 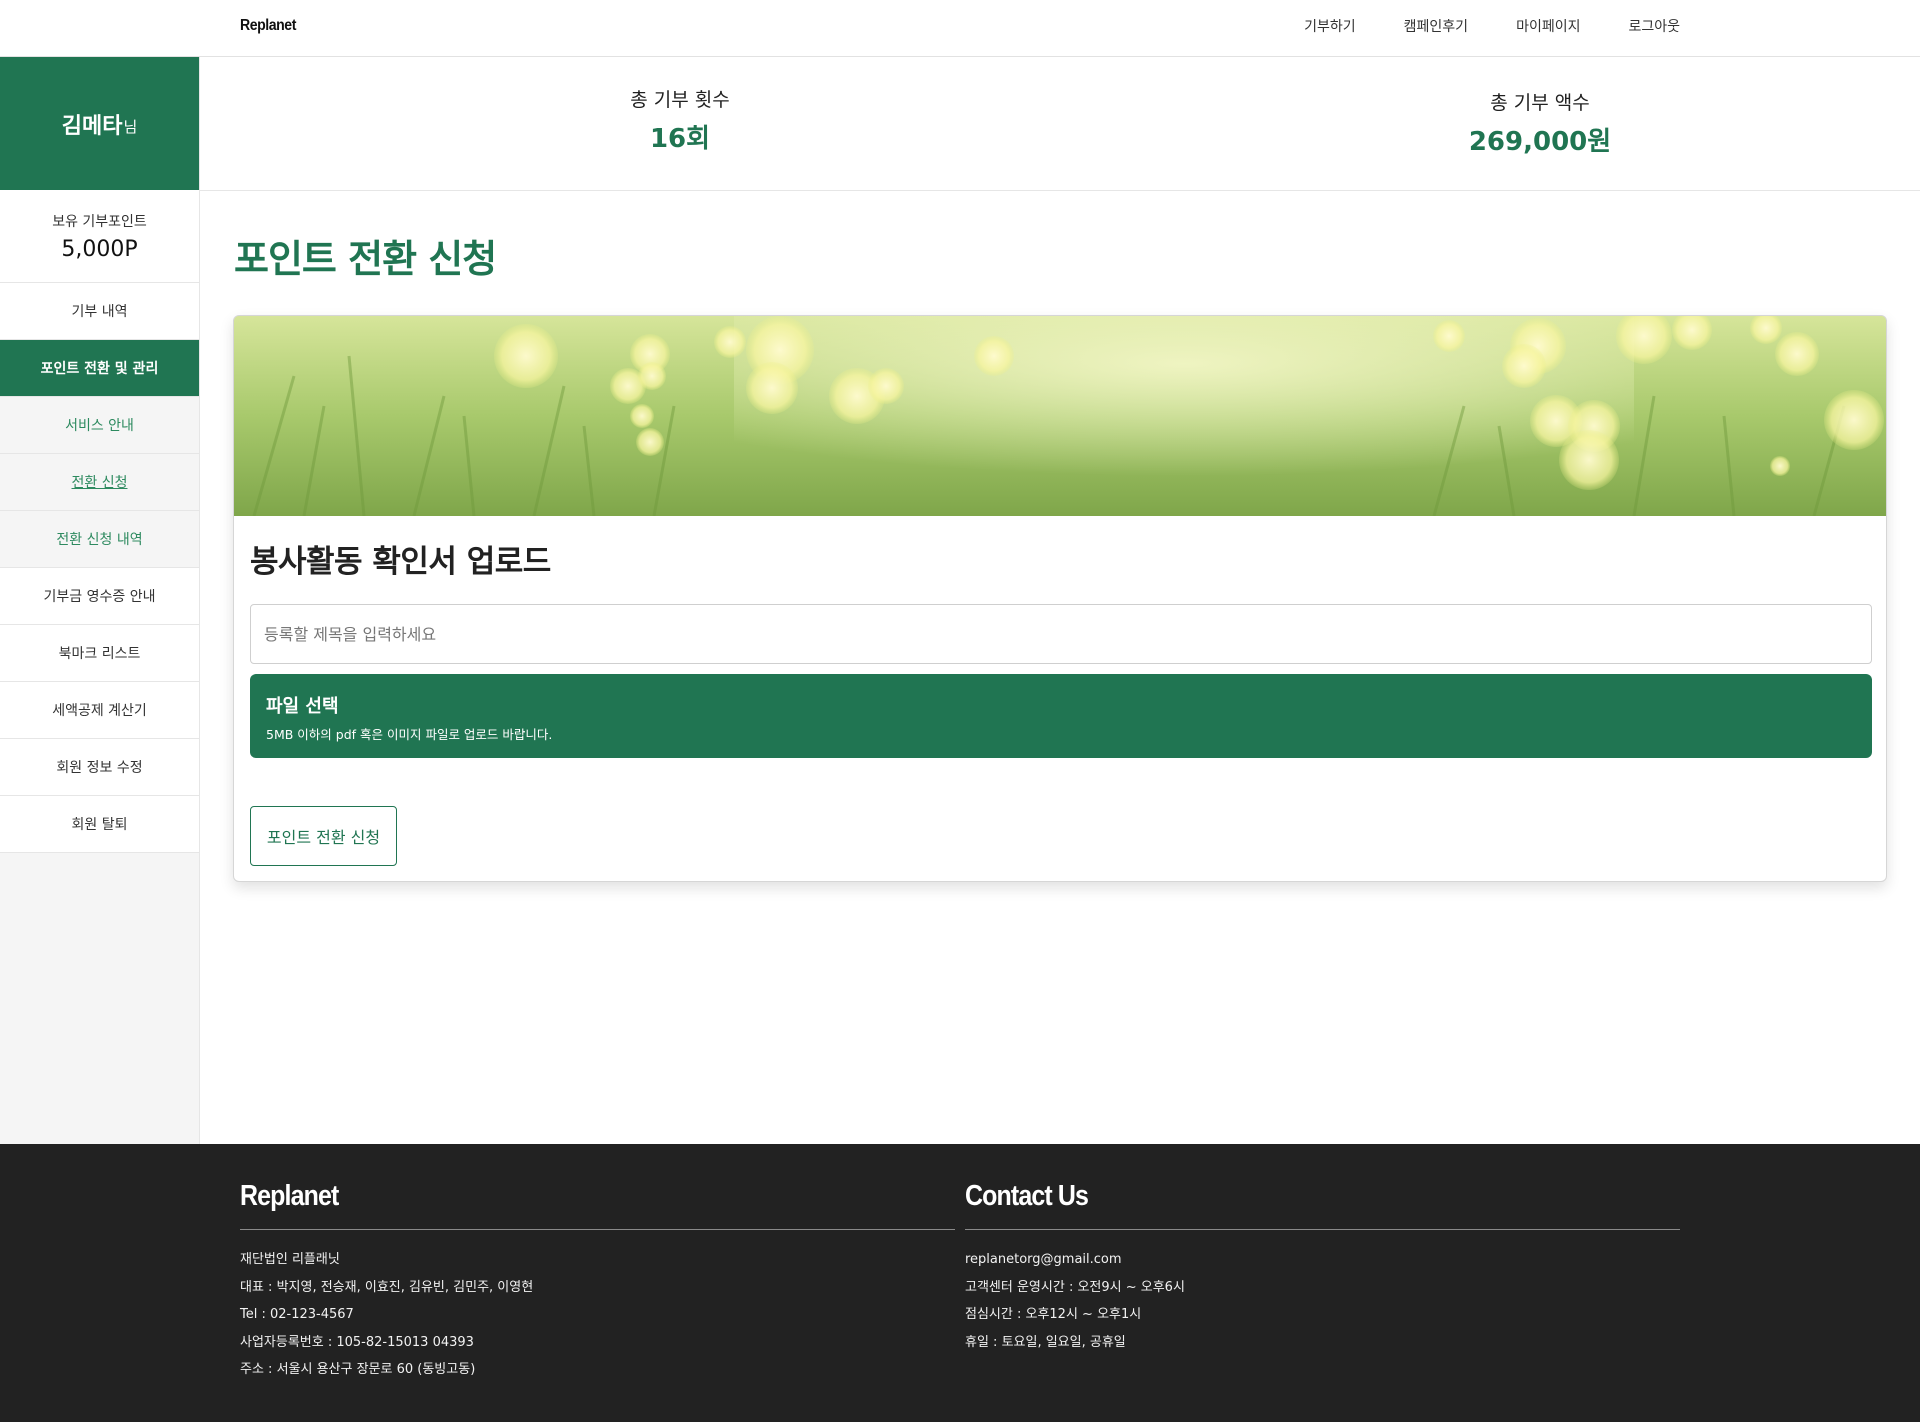 What do you see at coordinates (289, 1196) in the screenshot?
I see `footer-brand: Replanet` at bounding box center [289, 1196].